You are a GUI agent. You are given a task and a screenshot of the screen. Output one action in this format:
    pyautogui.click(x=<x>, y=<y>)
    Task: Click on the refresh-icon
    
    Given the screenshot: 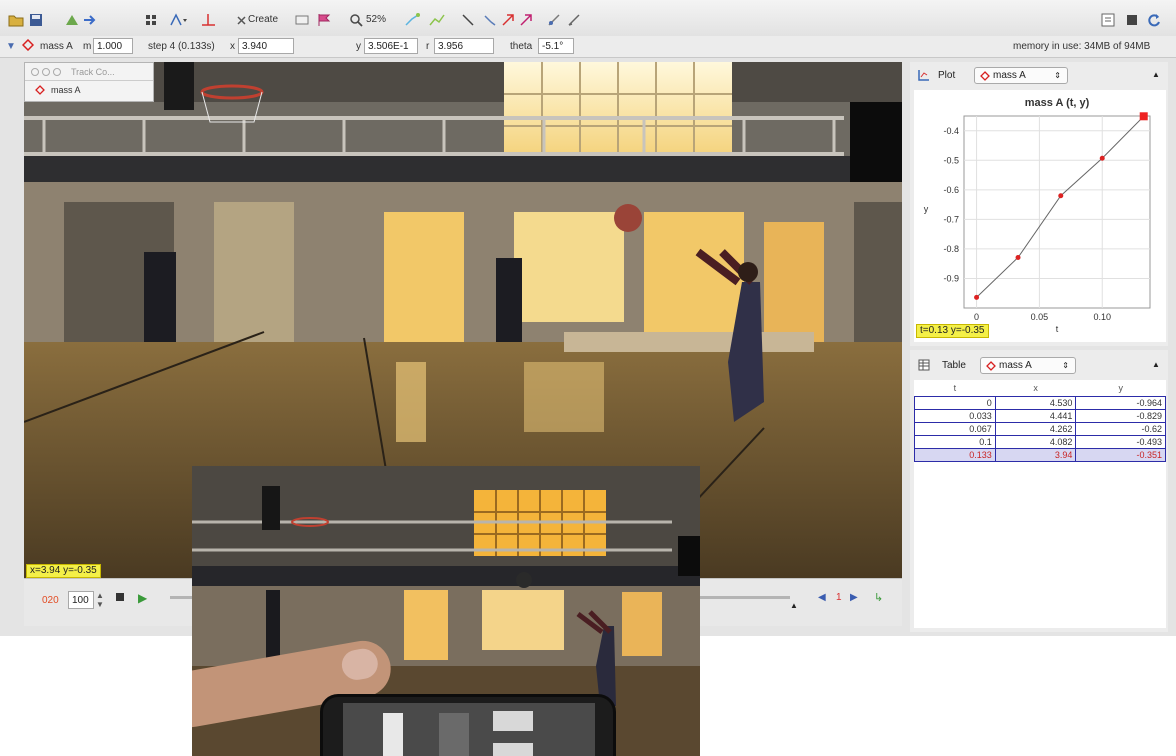 What is the action you would take?
    pyautogui.click(x=1154, y=20)
    